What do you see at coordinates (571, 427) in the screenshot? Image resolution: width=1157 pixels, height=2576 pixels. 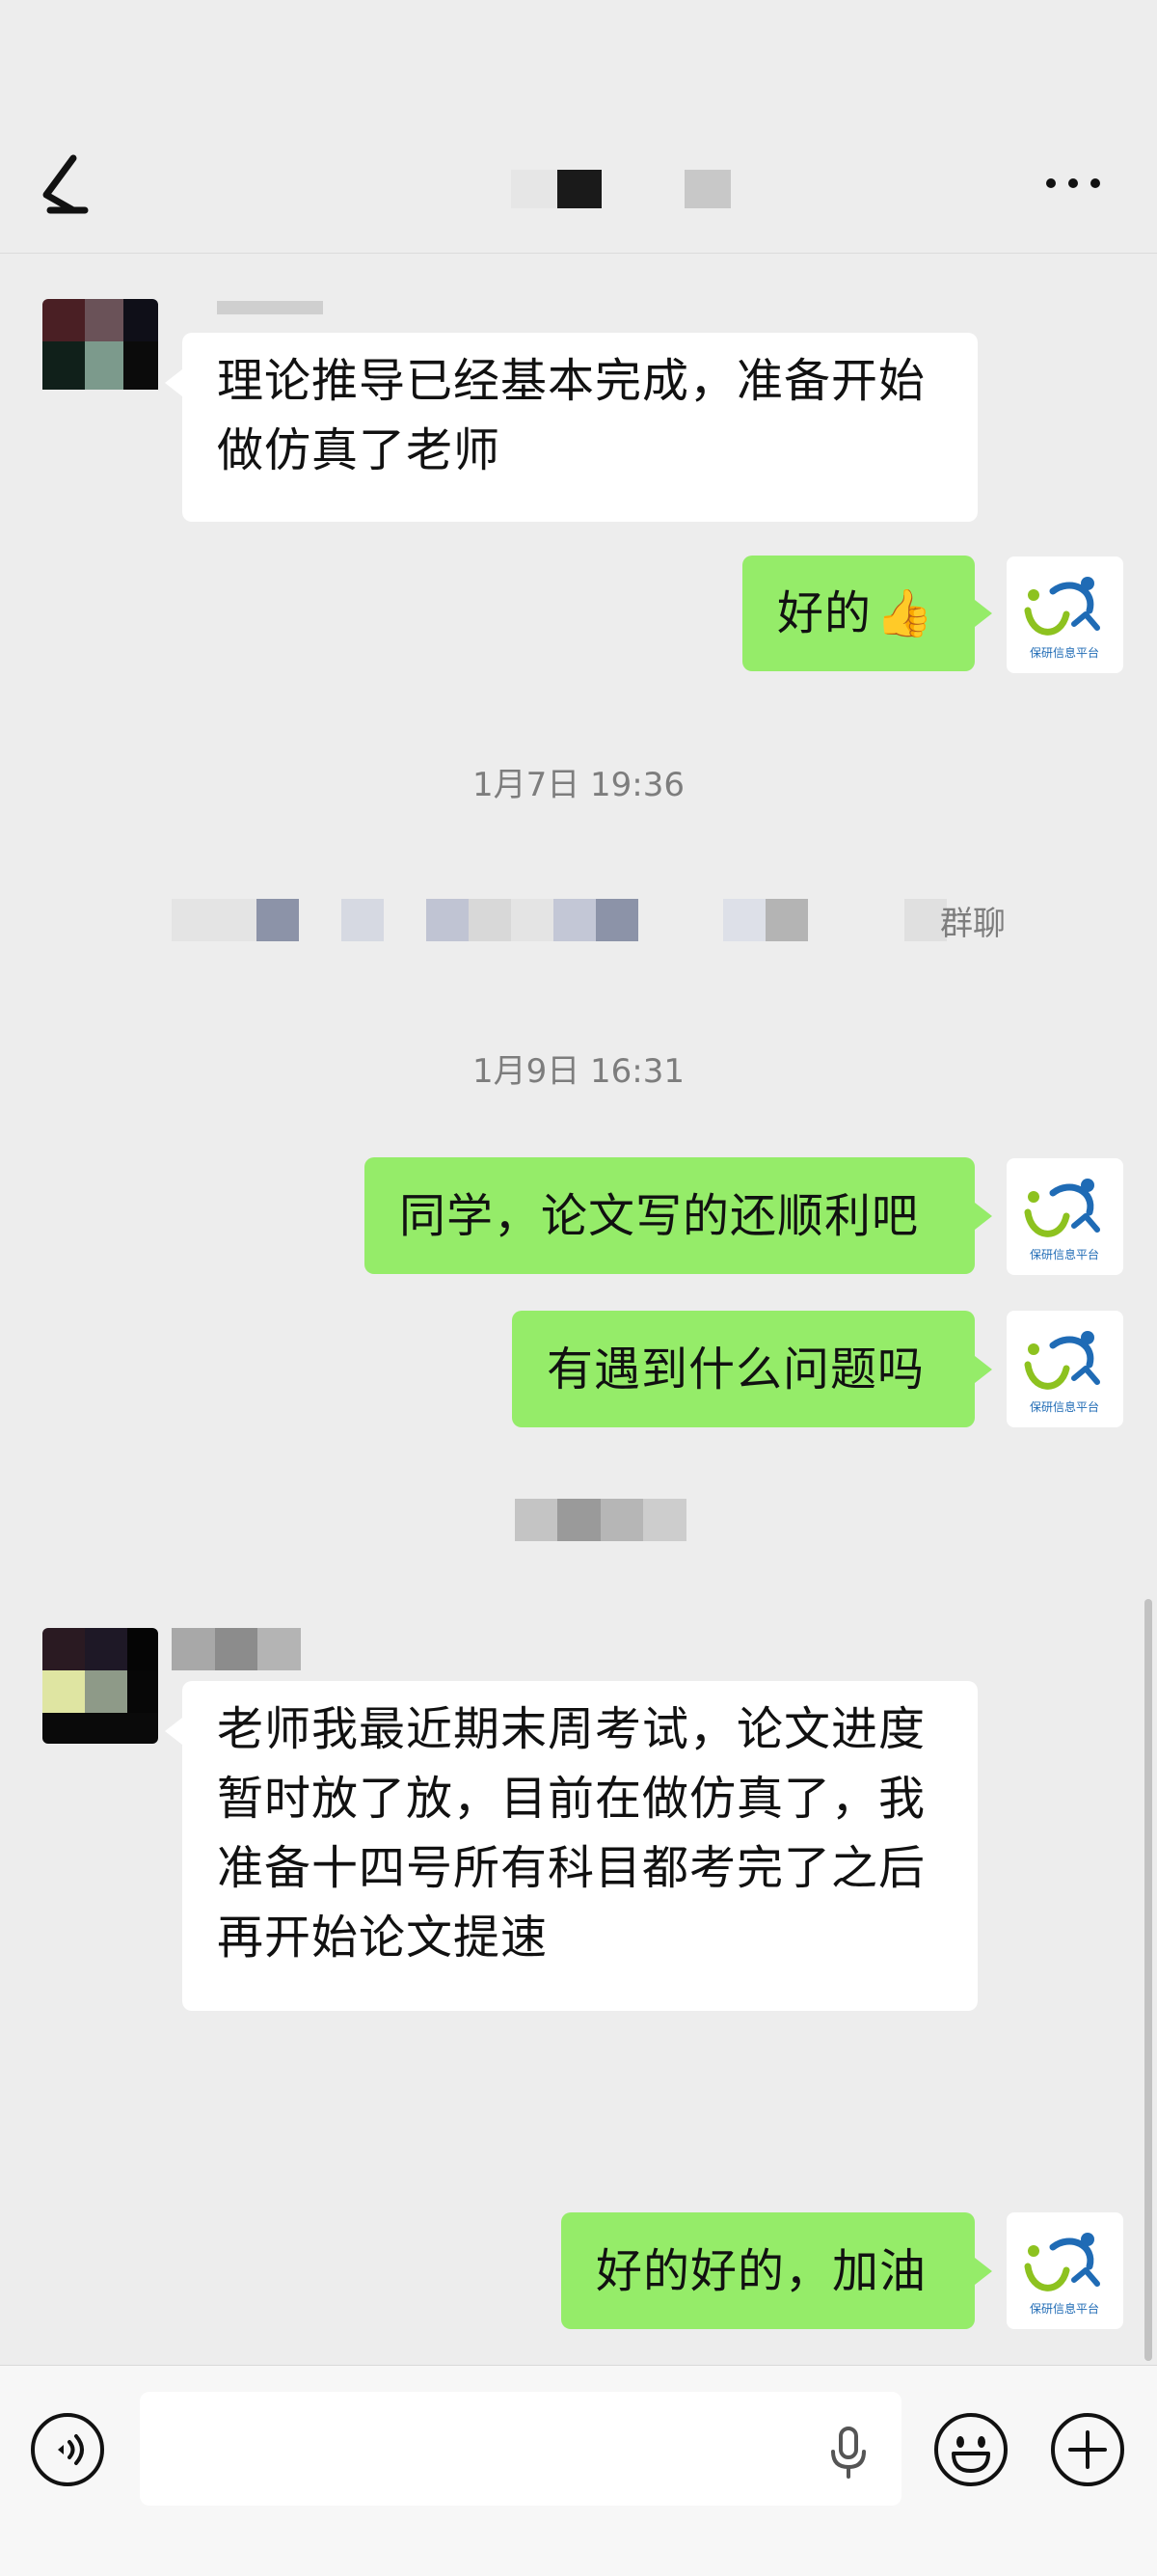 I see `message-bubble-incoming: 理论推导已经基本完成，准备开始 做仿真了老师` at bounding box center [571, 427].